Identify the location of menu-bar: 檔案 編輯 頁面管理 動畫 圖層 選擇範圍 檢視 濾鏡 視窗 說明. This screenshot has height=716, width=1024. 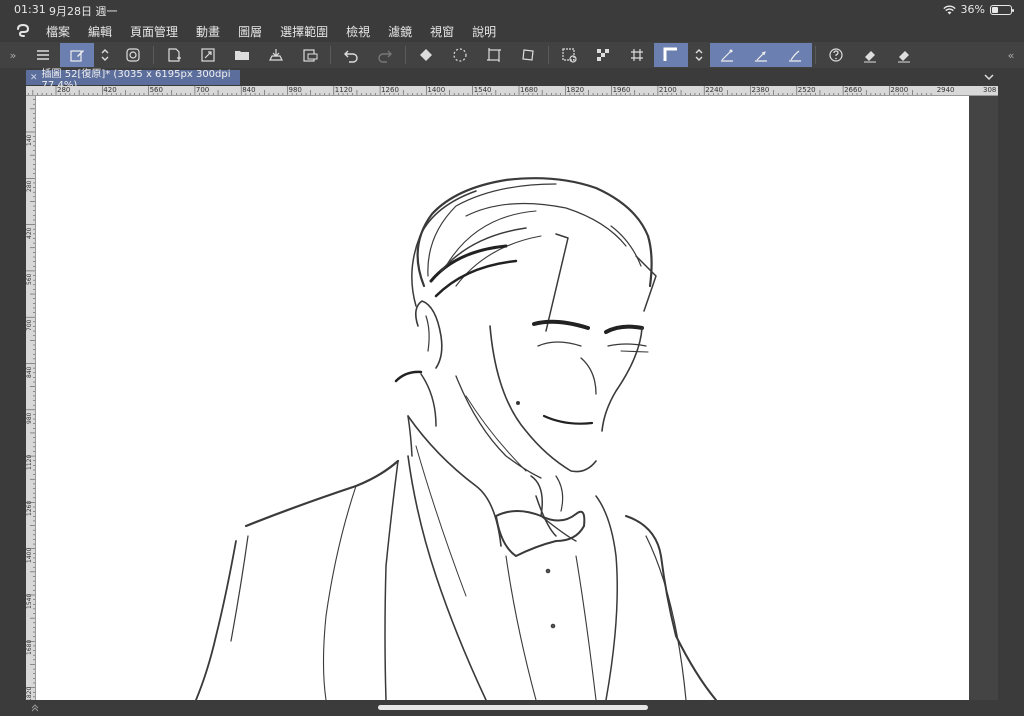
(512, 31).